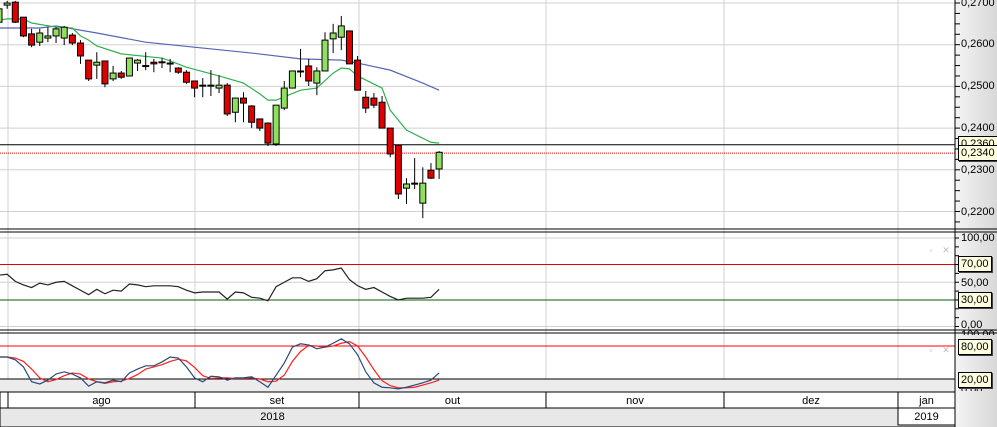  I want to click on rsi-lower-label: 30,00, so click(975, 300).